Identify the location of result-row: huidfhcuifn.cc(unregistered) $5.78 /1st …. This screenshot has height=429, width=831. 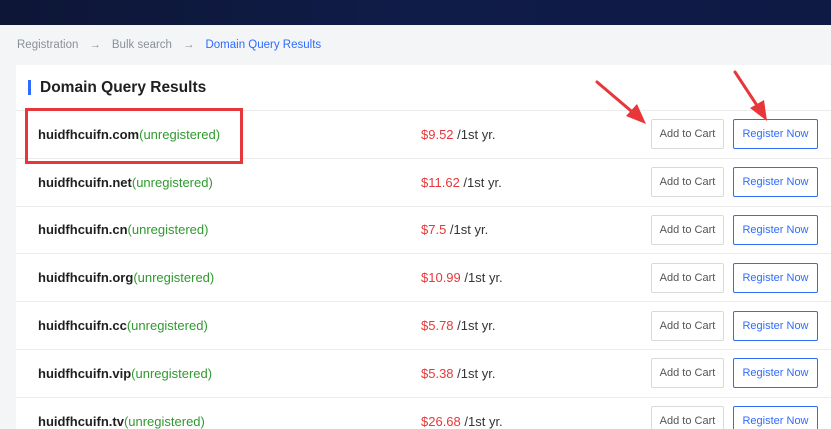
(423, 326).